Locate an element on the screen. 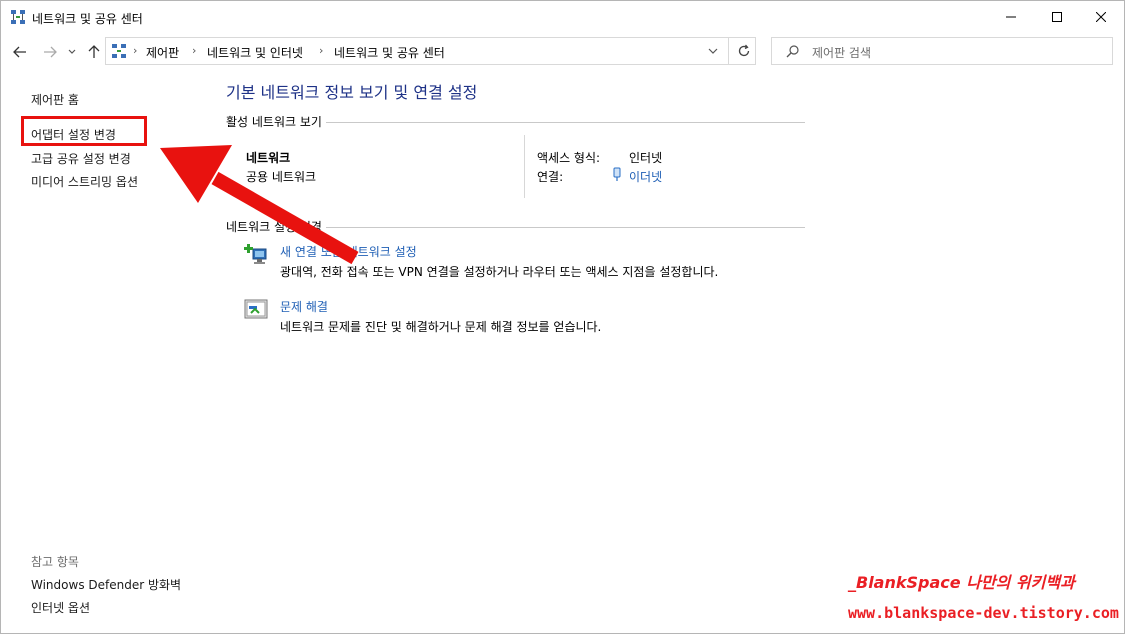 This screenshot has width=1125, height=634. vertical-divider is located at coordinates (524, 166).